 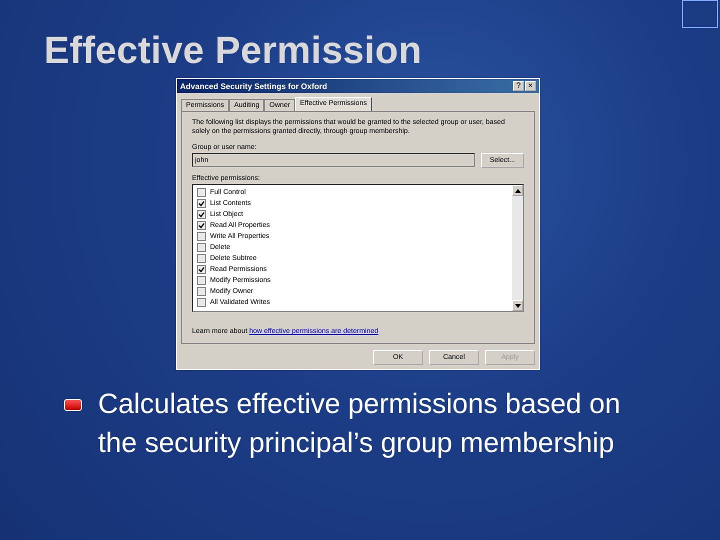 I want to click on bullet-icon, so click(x=73, y=405).